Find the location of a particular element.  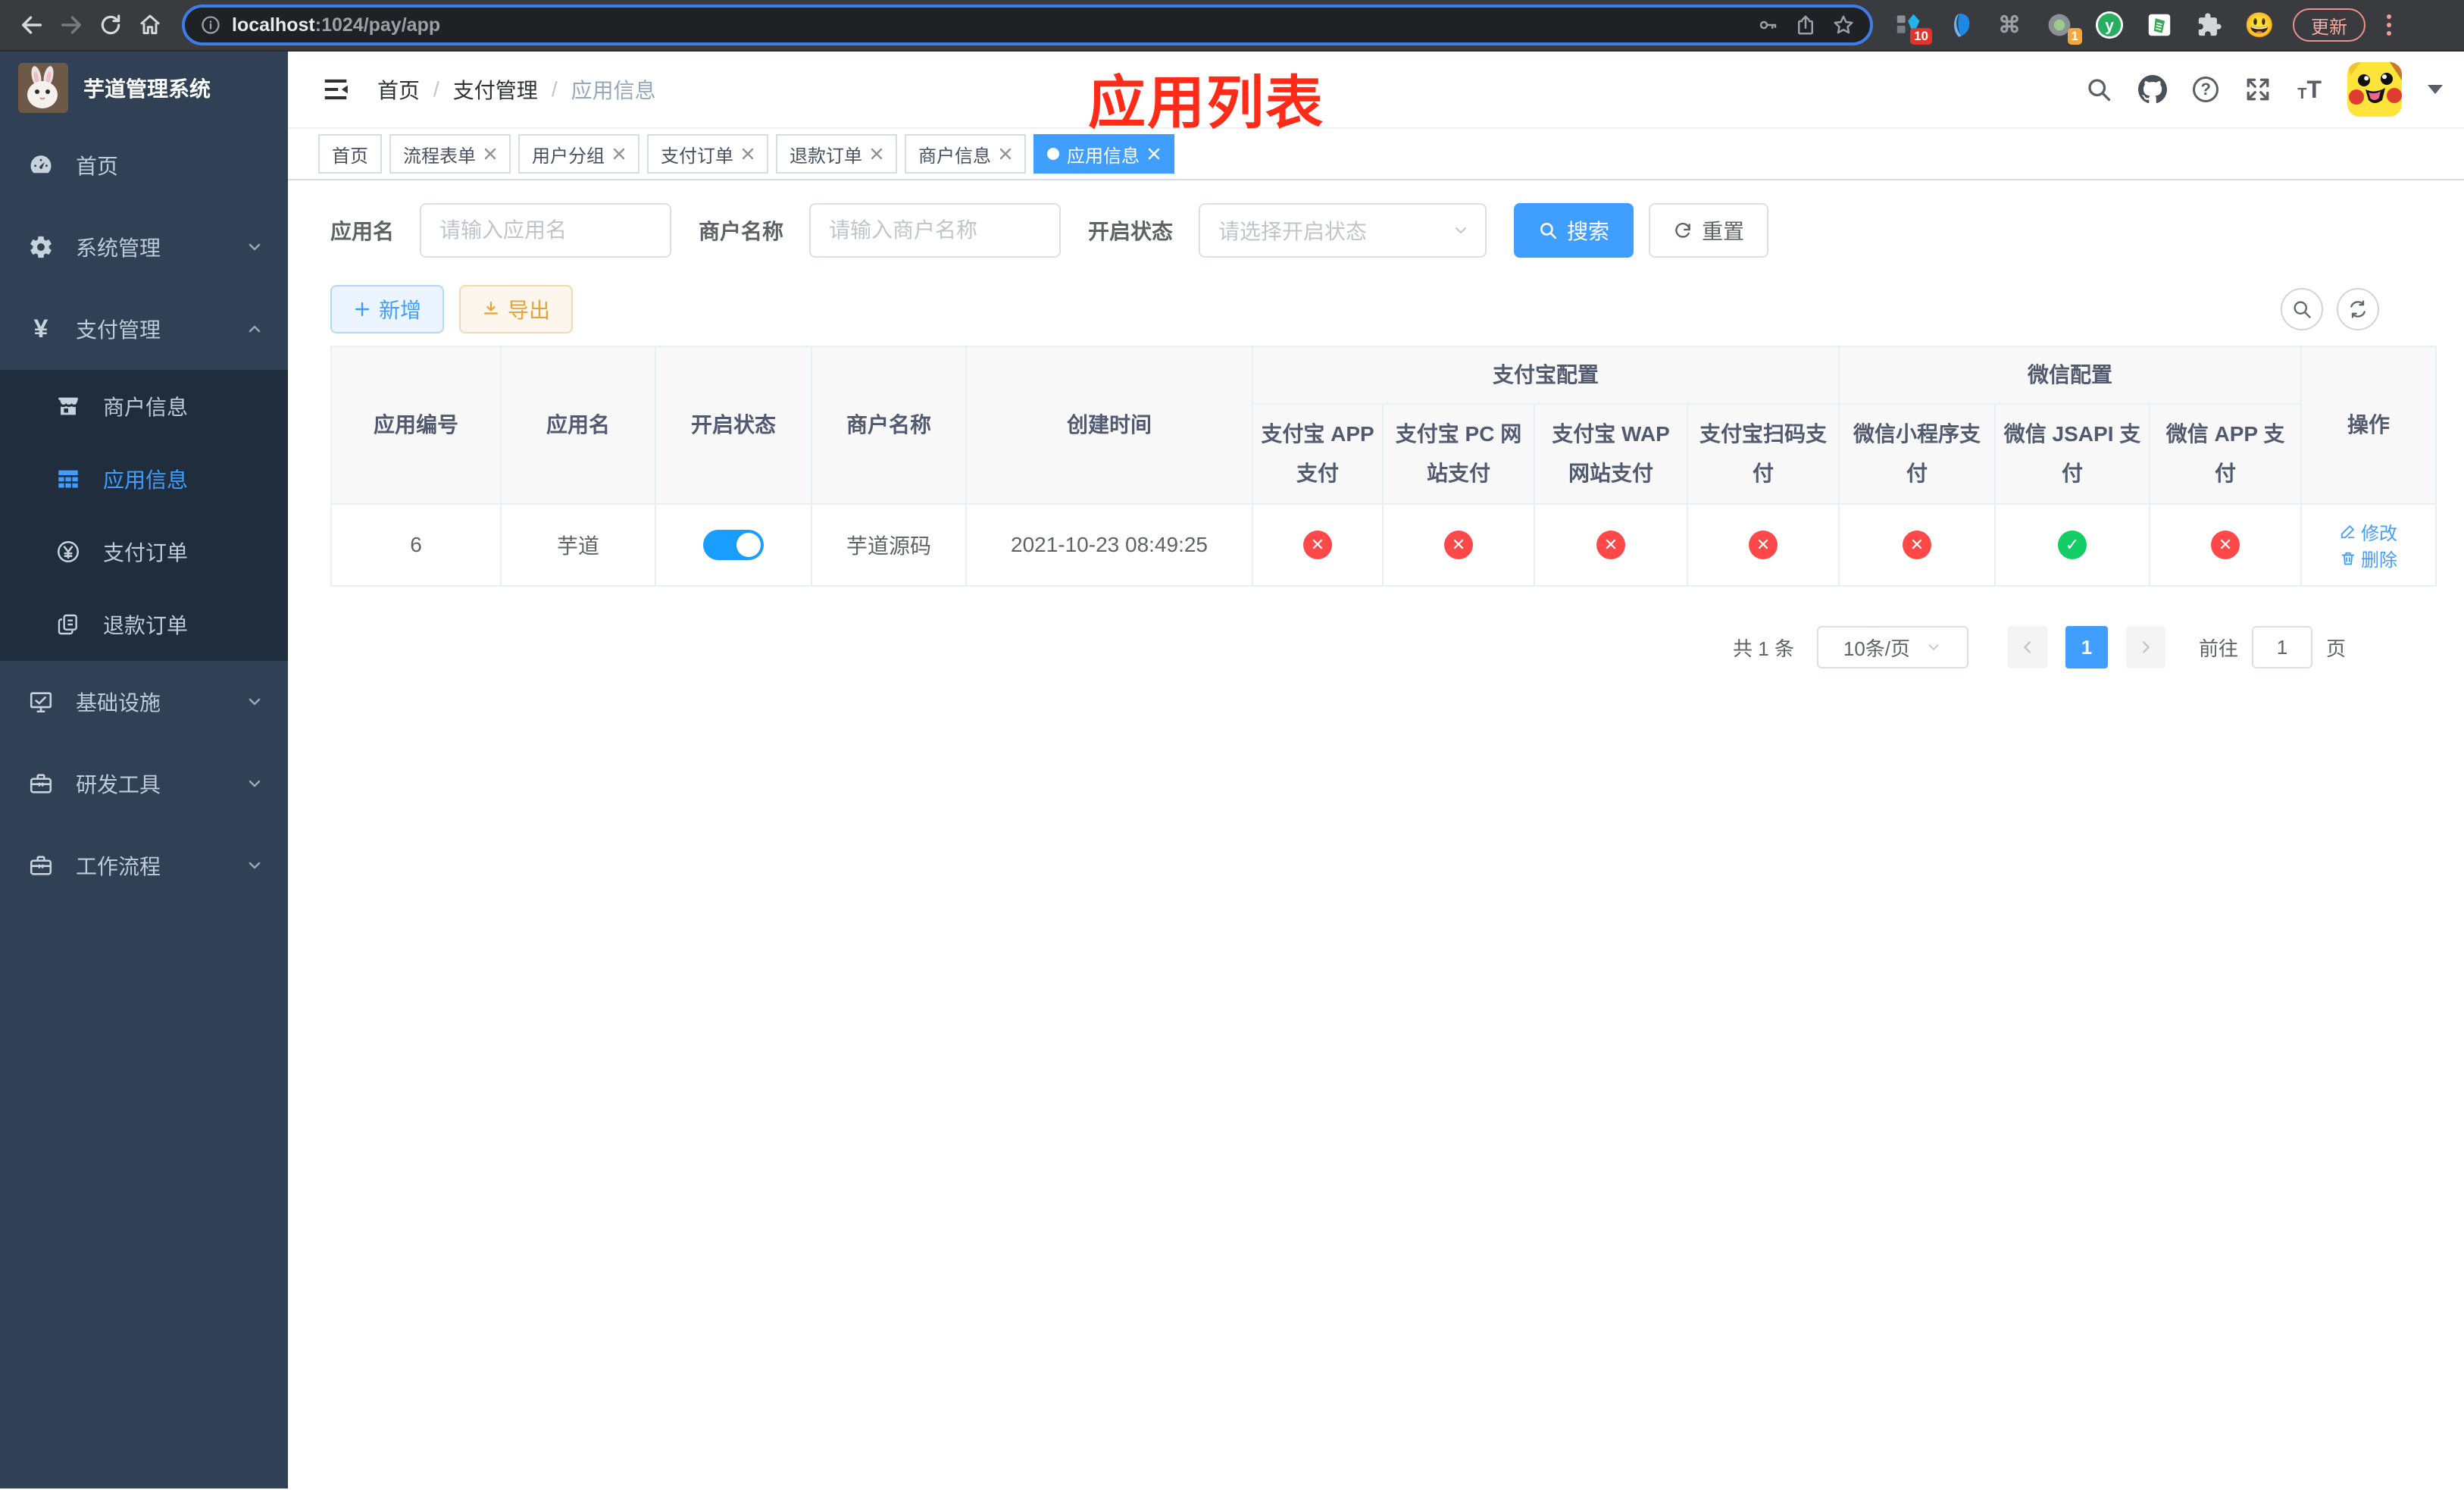

payment-submenu: 商户信息 应用信息 支付订单 退款订单 is located at coordinates (144, 515).